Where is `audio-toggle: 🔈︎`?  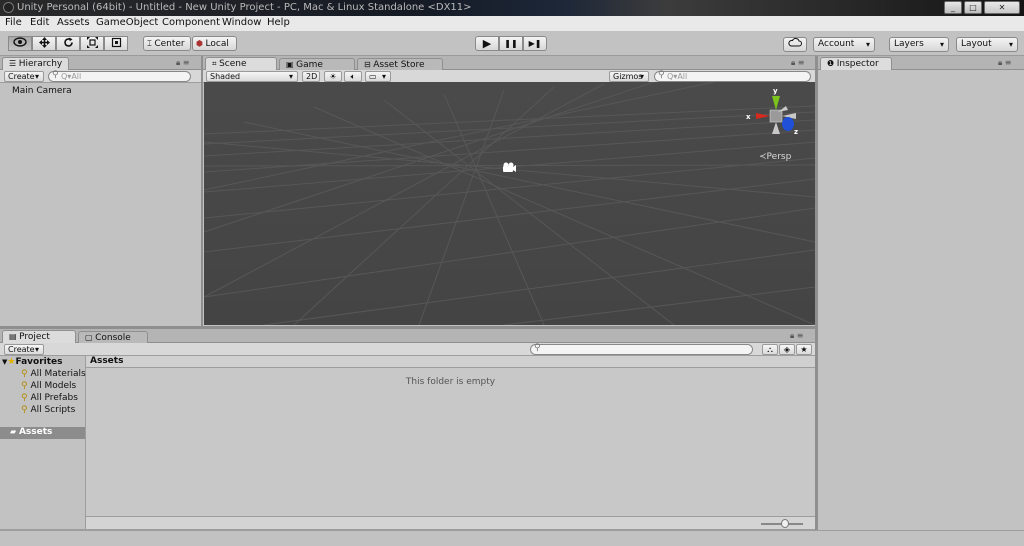
audio-toggle: 🔈︎ is located at coordinates (353, 76).